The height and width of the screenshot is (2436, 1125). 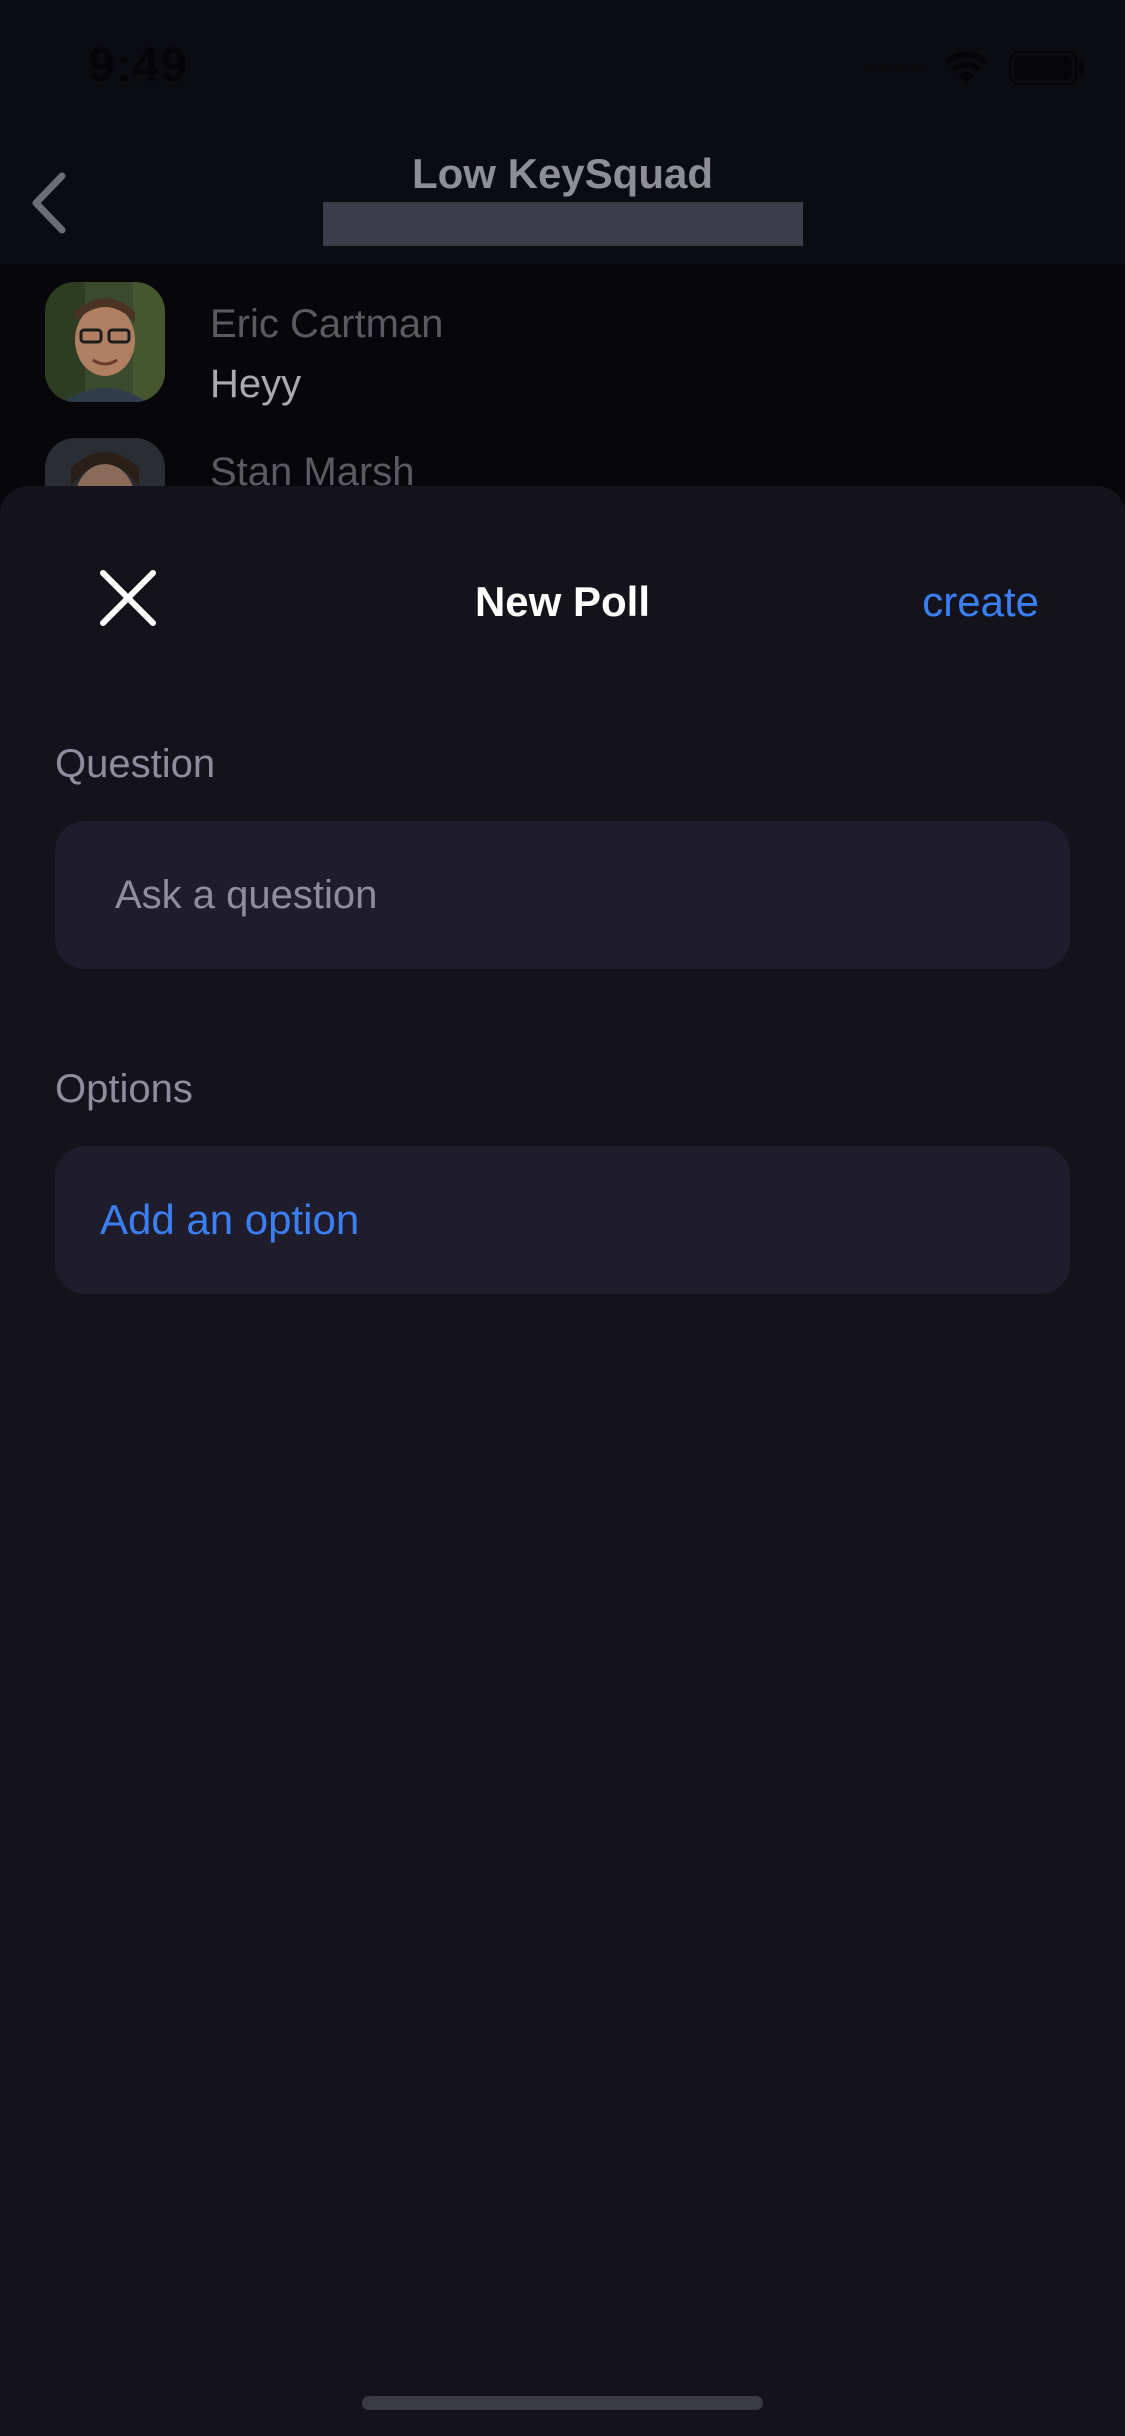 I want to click on message-text: Heyy, so click(x=256, y=384).